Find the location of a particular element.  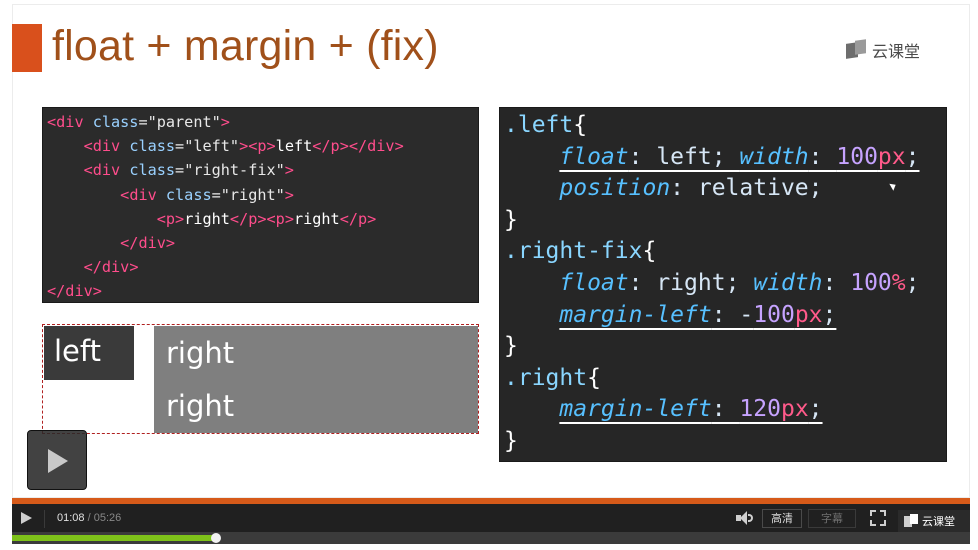

css_code-line: .left{ is located at coordinates (725, 126).